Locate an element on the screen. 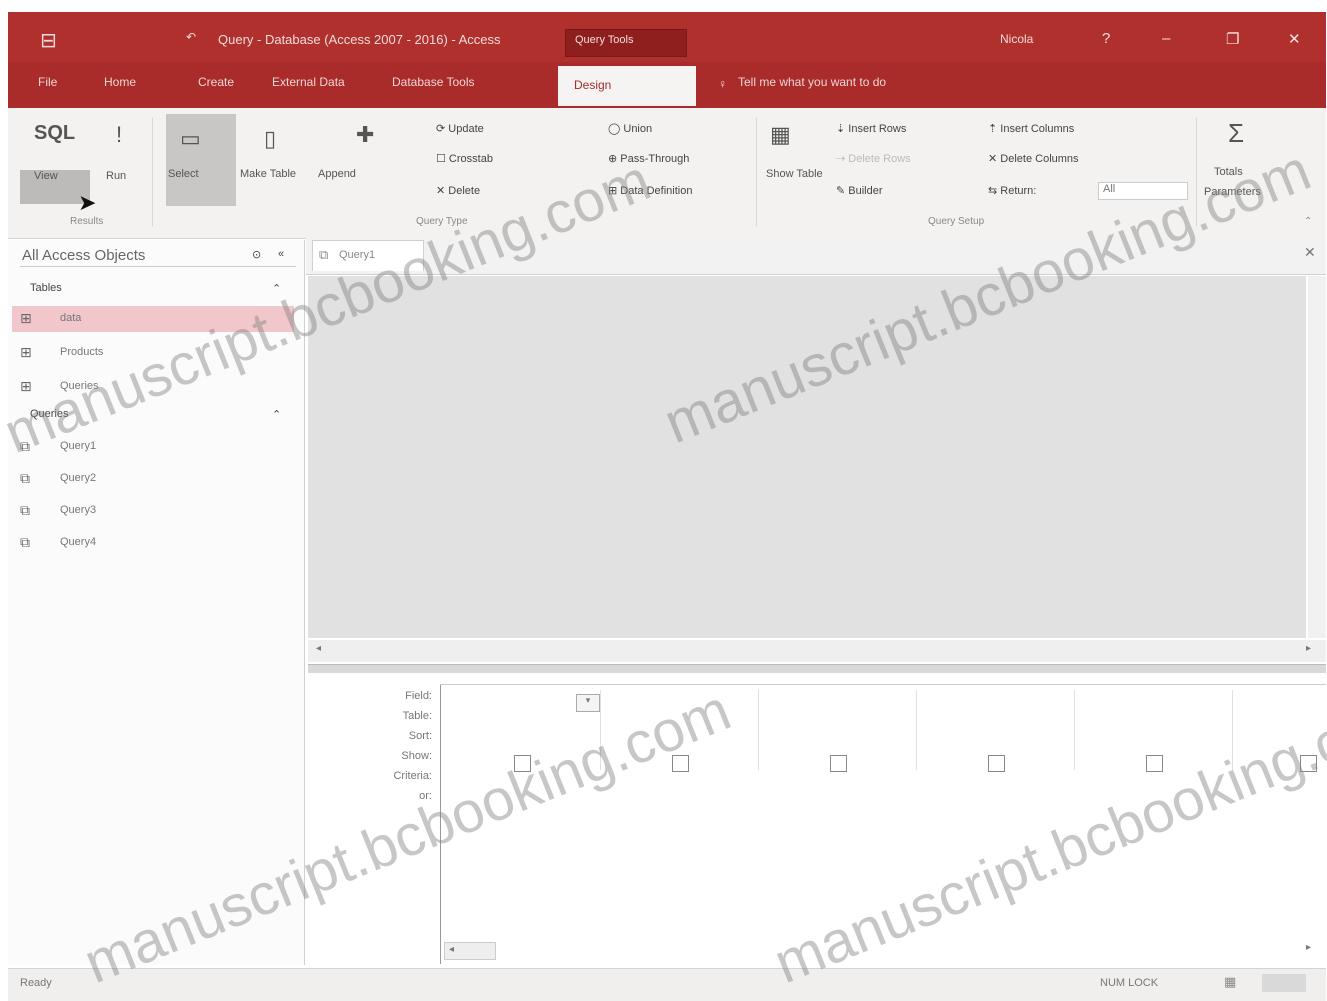  append-label: Append is located at coordinates (337, 174).